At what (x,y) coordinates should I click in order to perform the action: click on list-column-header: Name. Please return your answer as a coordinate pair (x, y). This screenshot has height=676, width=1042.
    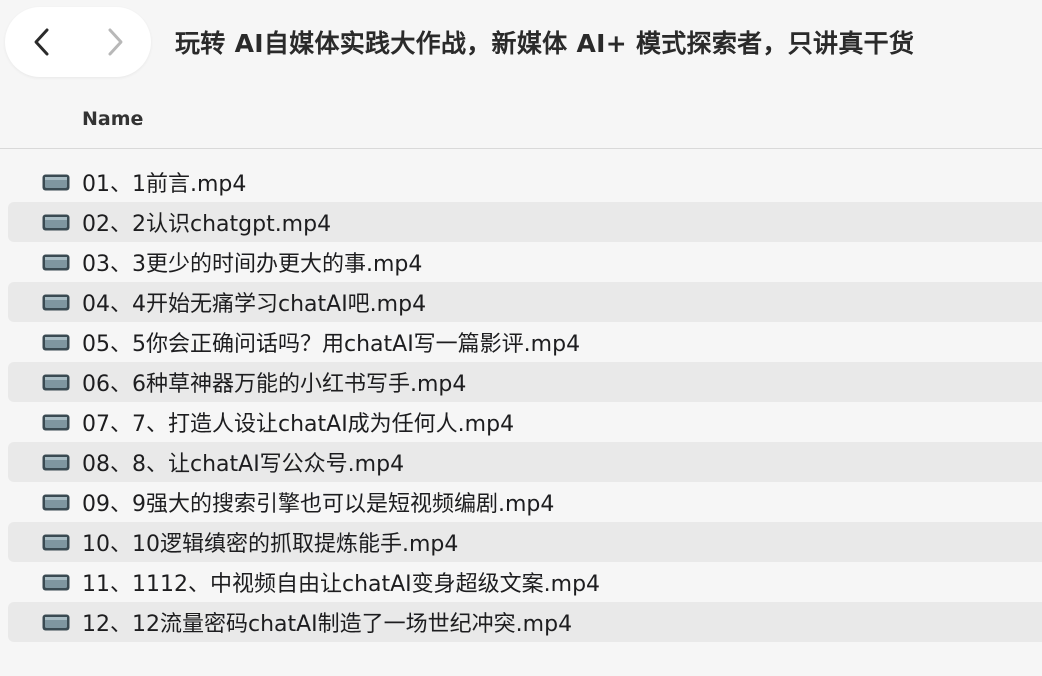
    Looking at the image, I should click on (521, 118).